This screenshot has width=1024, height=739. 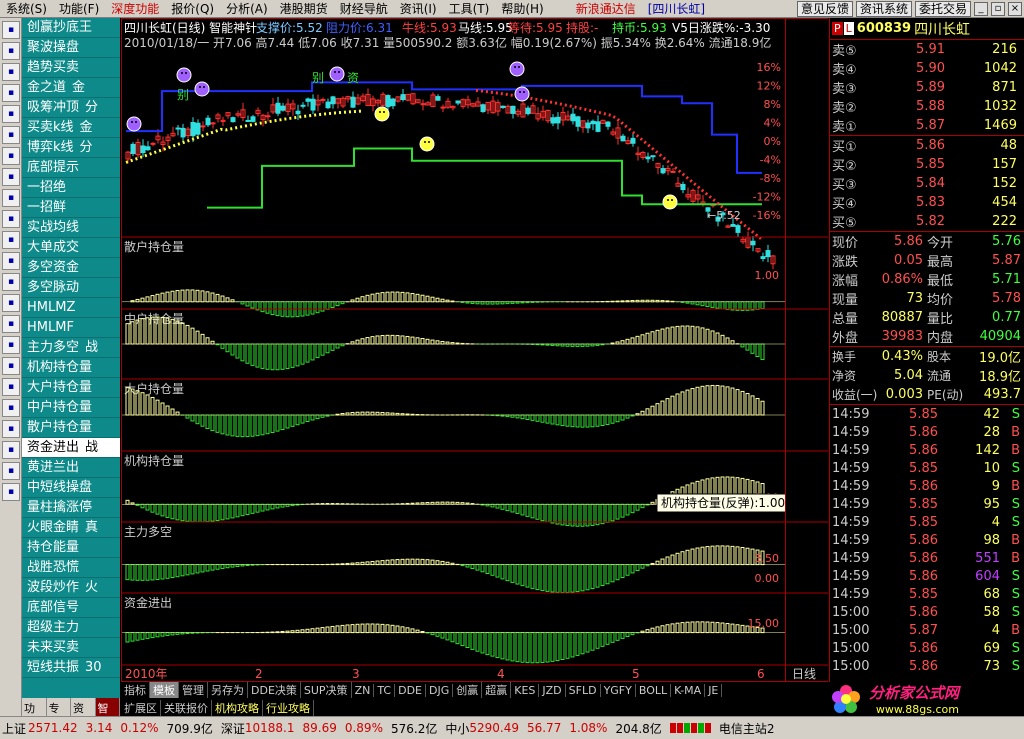 I want to click on left-tab: 专评, so click(x=59, y=714).